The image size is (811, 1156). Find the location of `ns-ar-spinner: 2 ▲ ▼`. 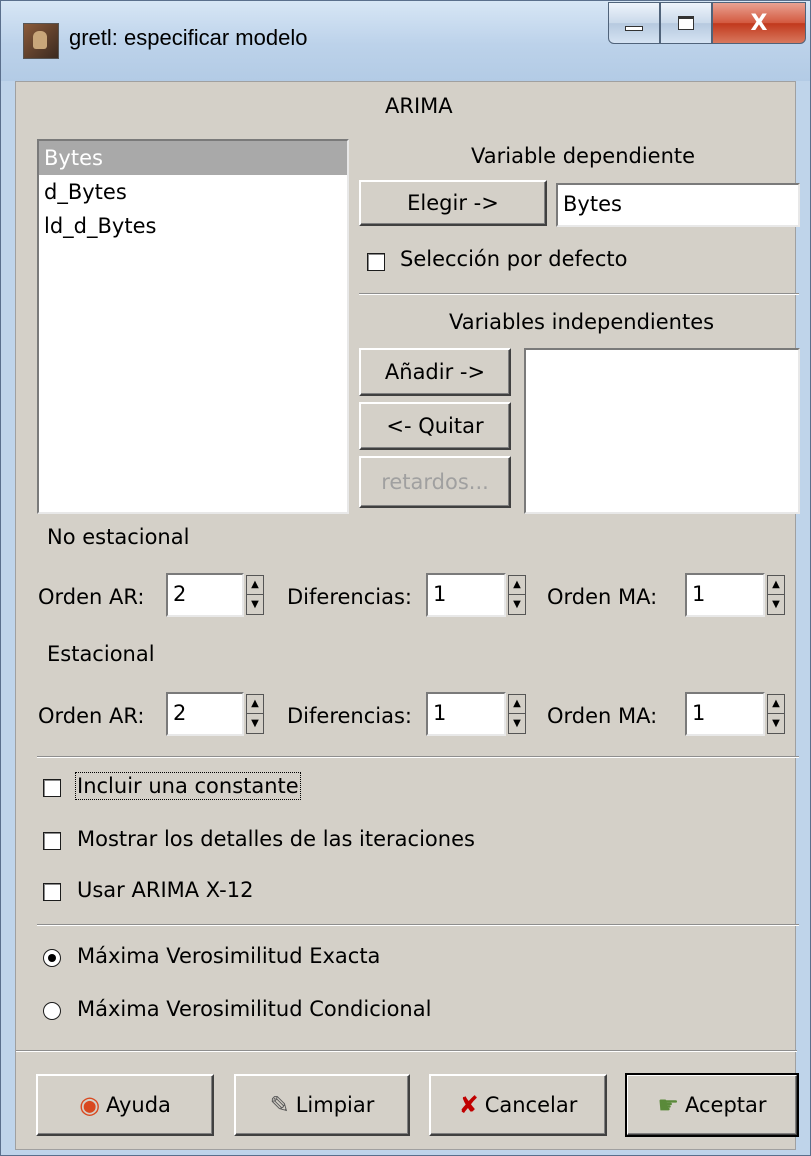

ns-ar-spinner: 2 ▲ ▼ is located at coordinates (216, 595).